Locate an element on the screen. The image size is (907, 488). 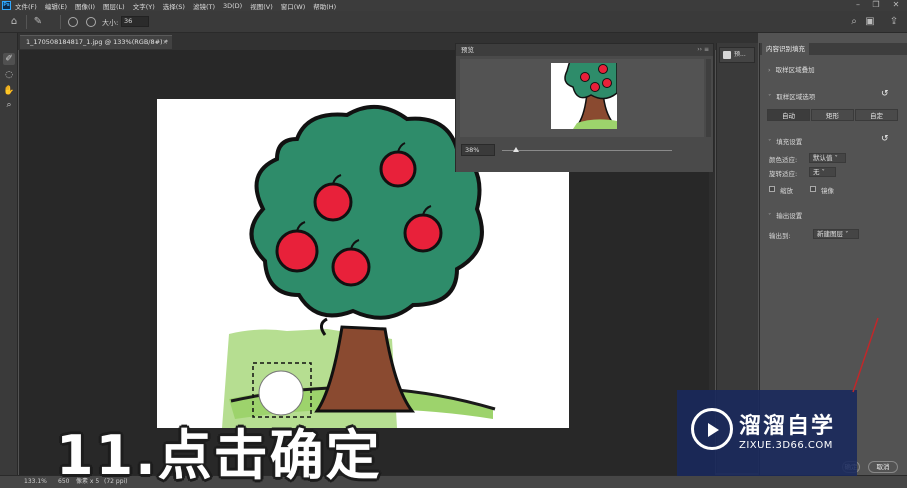
menu-window: 窗口(W) is located at coordinates (293, 6).